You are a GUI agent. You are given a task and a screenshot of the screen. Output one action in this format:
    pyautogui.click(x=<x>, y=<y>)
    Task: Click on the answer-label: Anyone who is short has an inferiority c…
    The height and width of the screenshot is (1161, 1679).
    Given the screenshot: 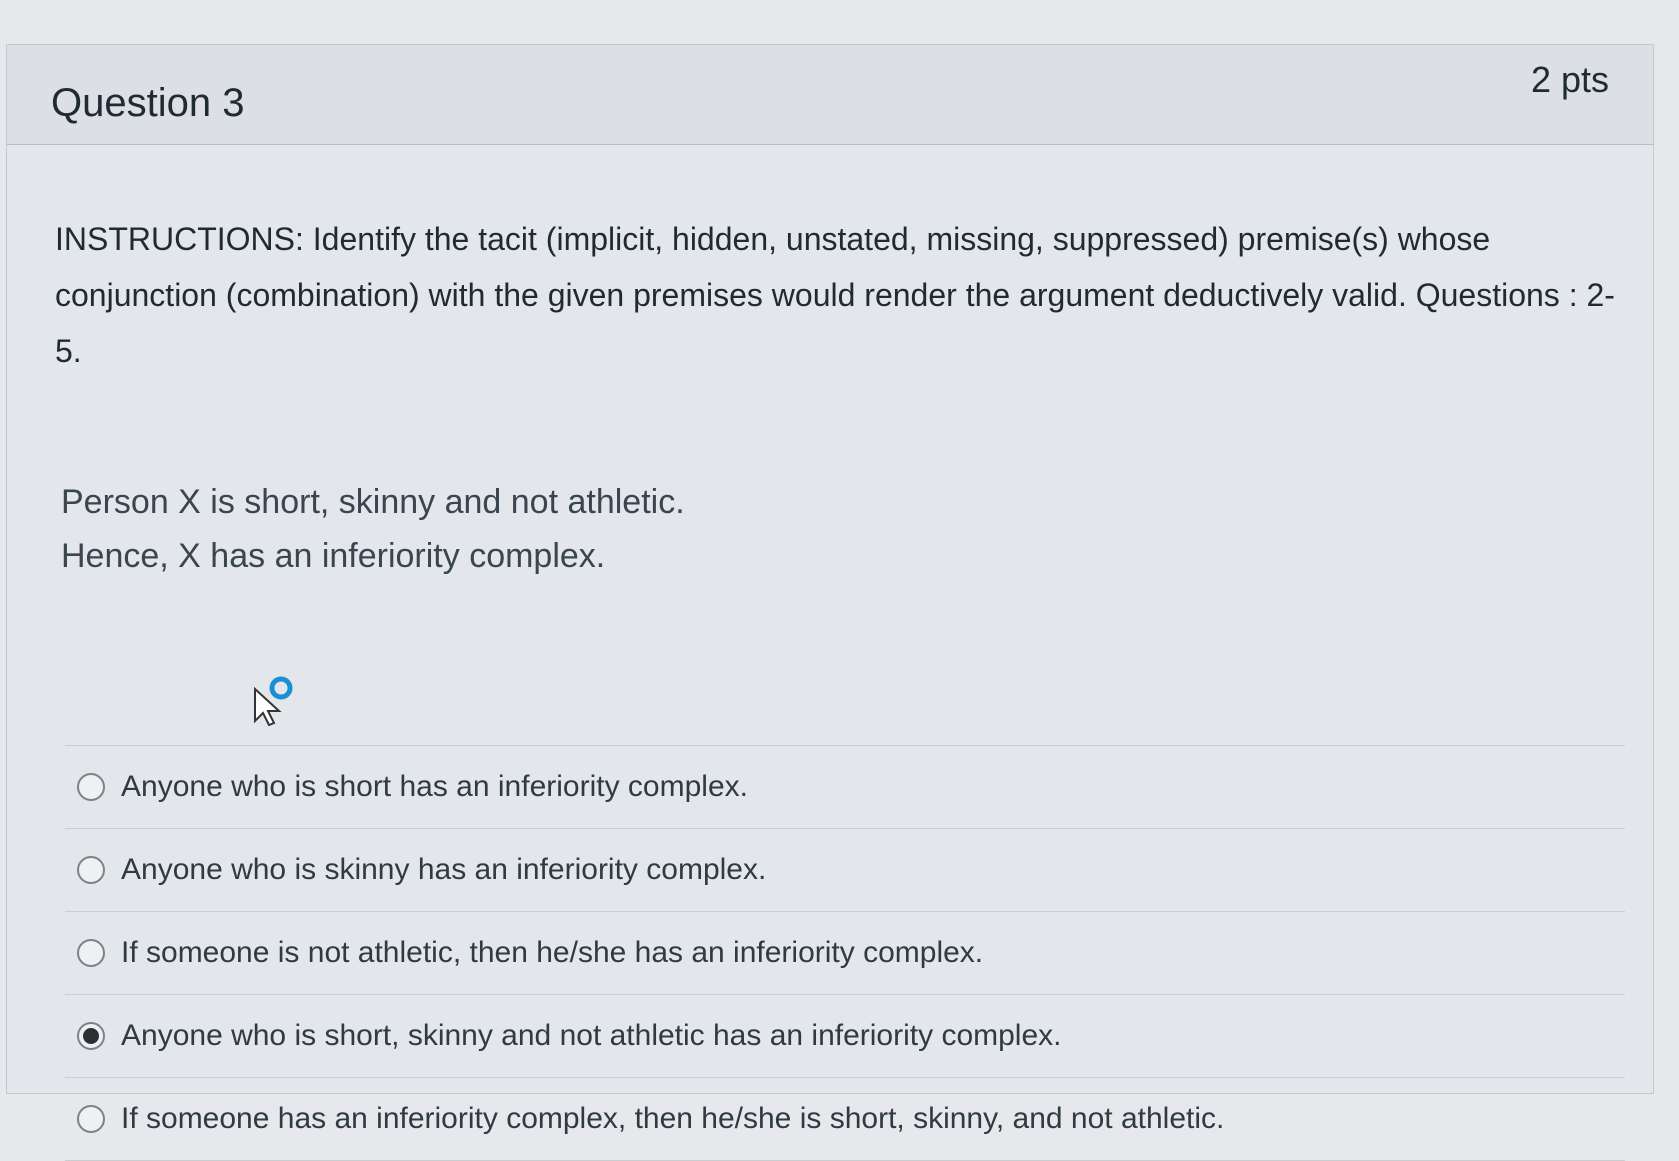 What is the action you would take?
    pyautogui.click(x=434, y=786)
    